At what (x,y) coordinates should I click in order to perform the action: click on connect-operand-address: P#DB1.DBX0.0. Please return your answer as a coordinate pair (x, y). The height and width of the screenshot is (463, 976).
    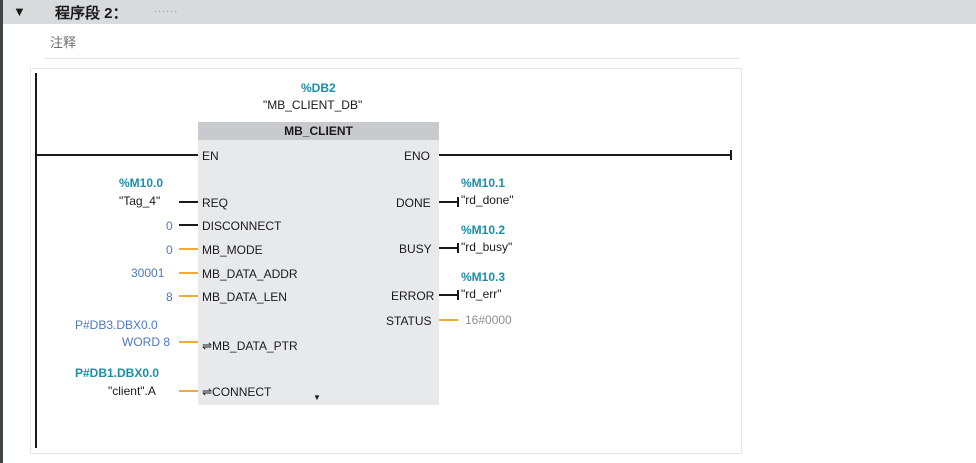
    Looking at the image, I should click on (117, 373).